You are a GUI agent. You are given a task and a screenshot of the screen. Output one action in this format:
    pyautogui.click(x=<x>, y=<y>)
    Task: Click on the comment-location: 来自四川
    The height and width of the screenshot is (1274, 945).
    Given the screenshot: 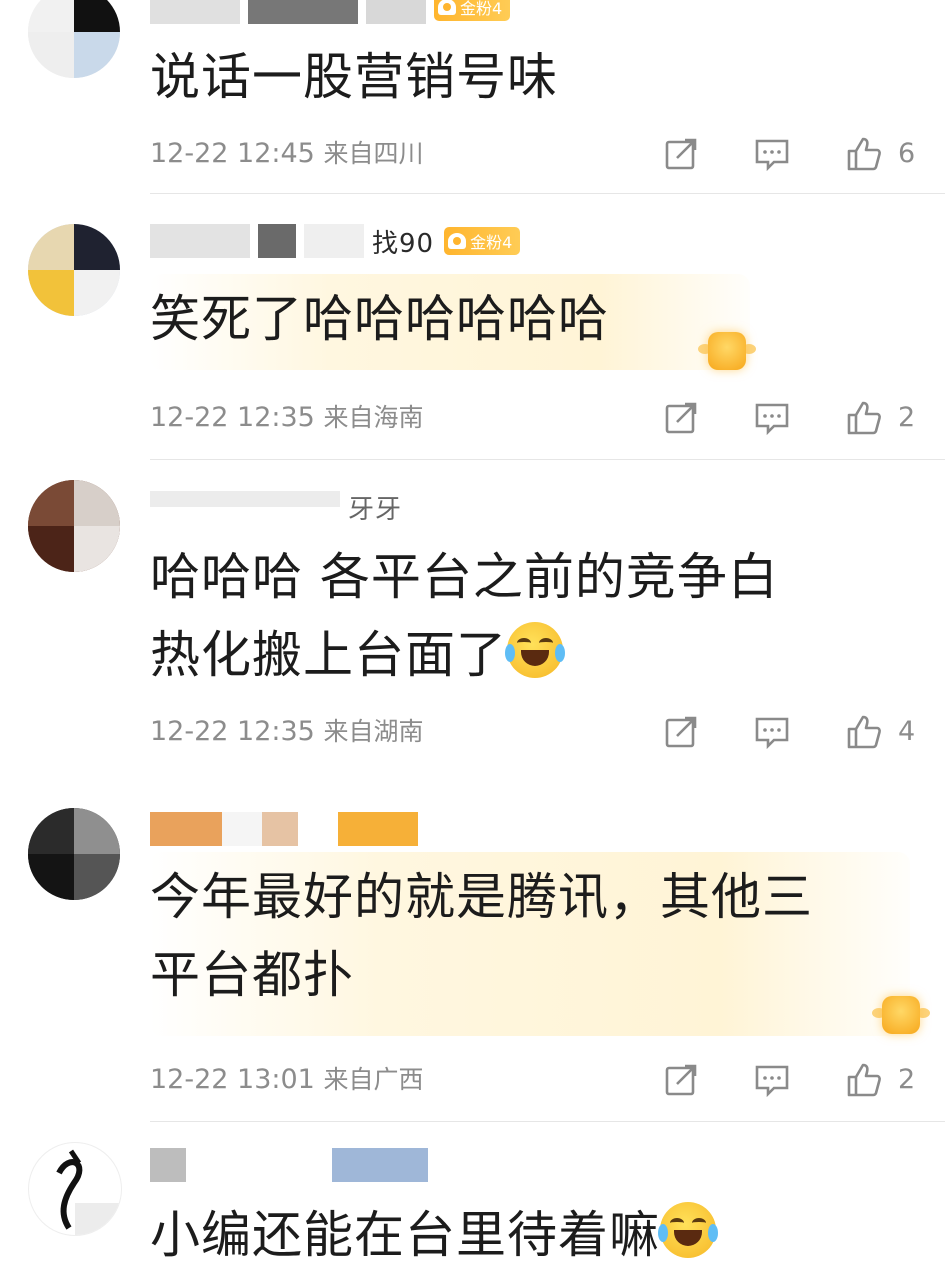 What is the action you would take?
    pyautogui.click(x=373, y=153)
    